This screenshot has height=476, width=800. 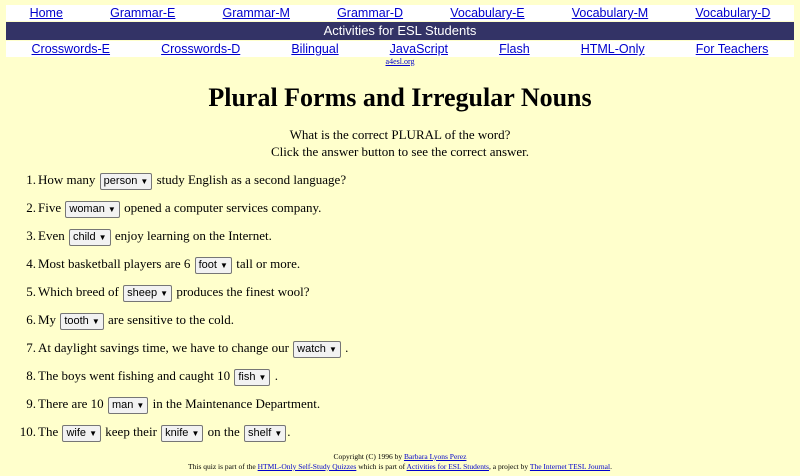 What do you see at coordinates (221, 207) in the screenshot?
I see `question-text: opened a computer services company.` at bounding box center [221, 207].